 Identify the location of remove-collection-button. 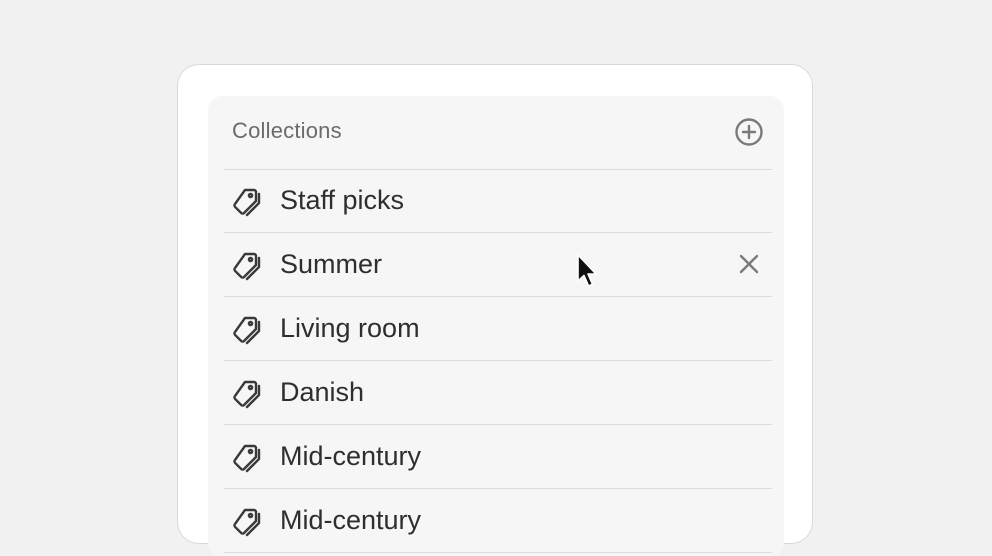
(749, 264).